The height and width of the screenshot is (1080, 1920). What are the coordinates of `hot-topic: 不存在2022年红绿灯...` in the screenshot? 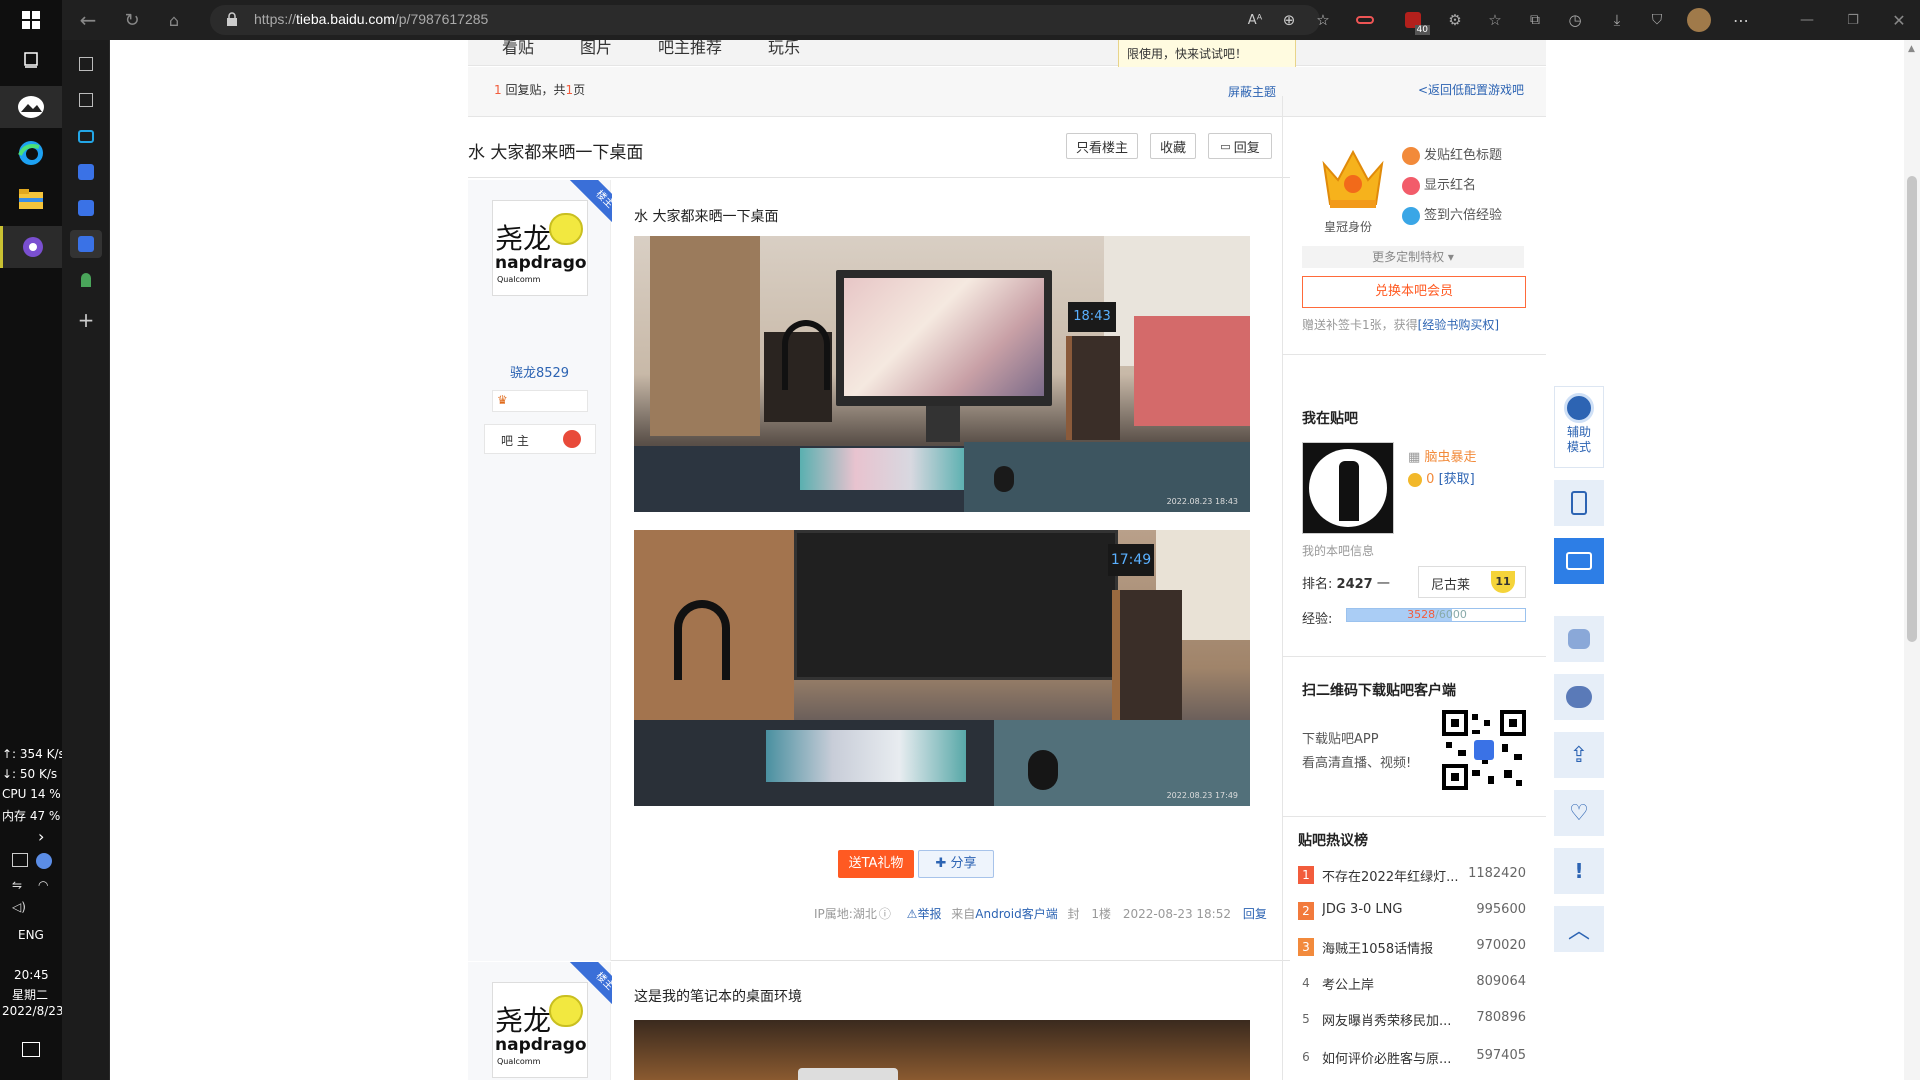 It's located at (1390, 877).